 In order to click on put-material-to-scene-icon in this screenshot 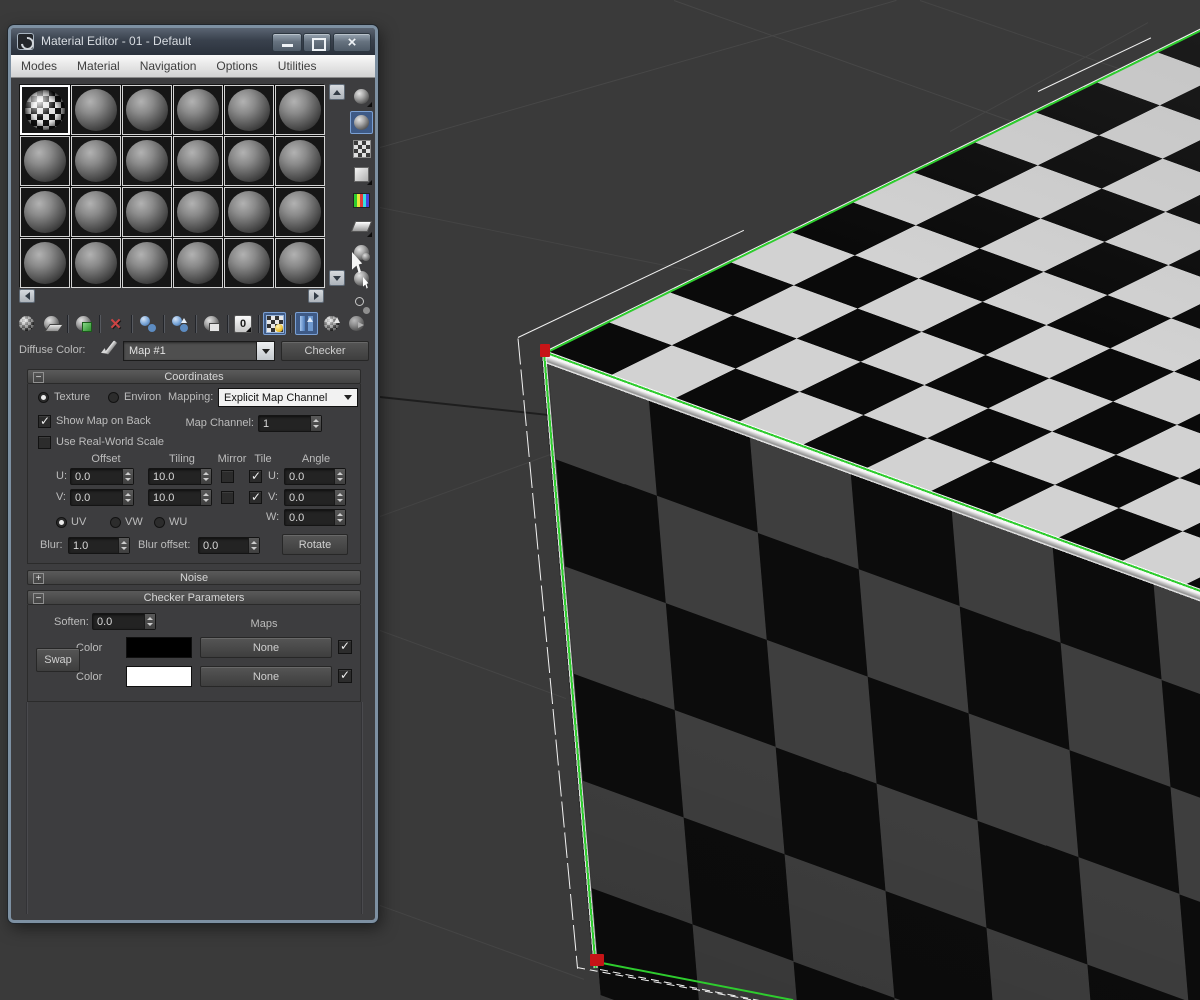, I will do `click(51, 323)`.